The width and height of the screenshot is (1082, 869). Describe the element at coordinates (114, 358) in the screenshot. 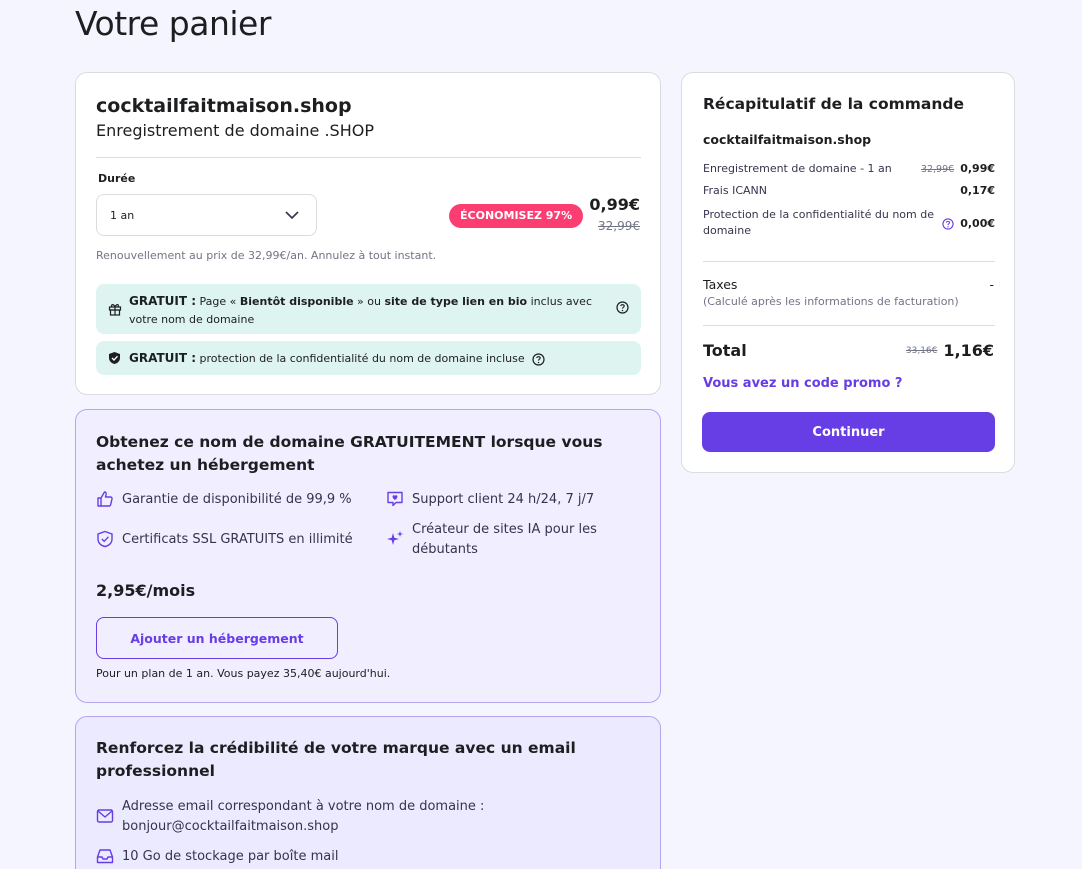

I see `shield-icon` at that location.